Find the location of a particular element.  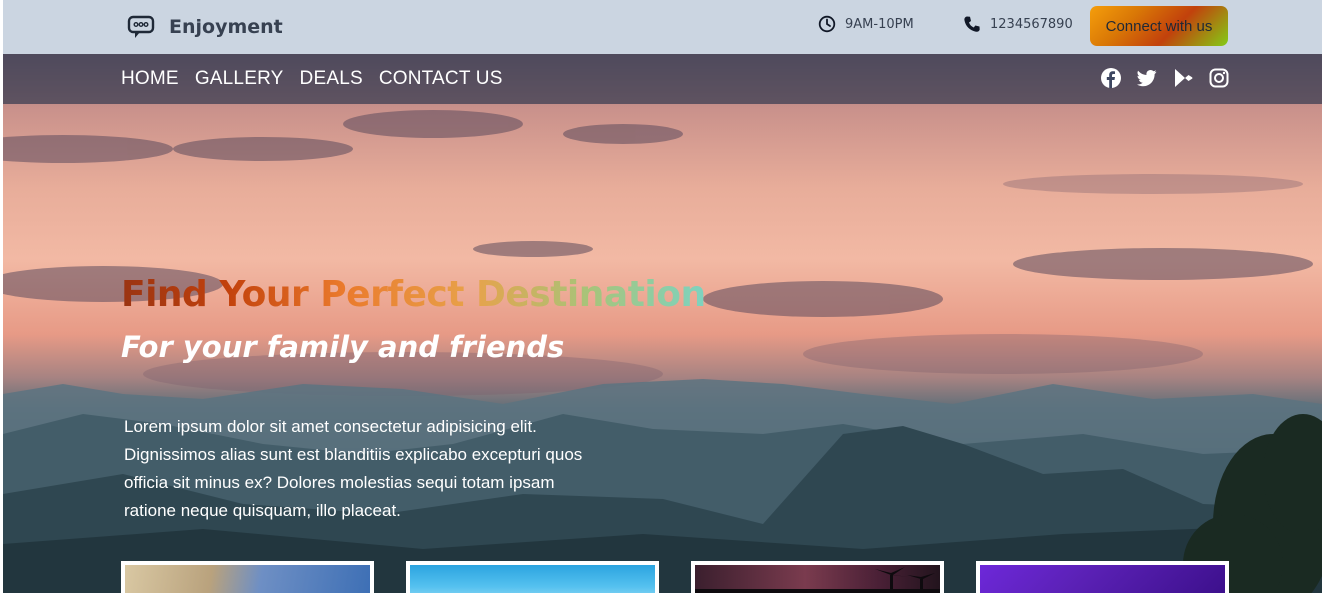

hours-text: 9AM-10PM is located at coordinates (879, 24).